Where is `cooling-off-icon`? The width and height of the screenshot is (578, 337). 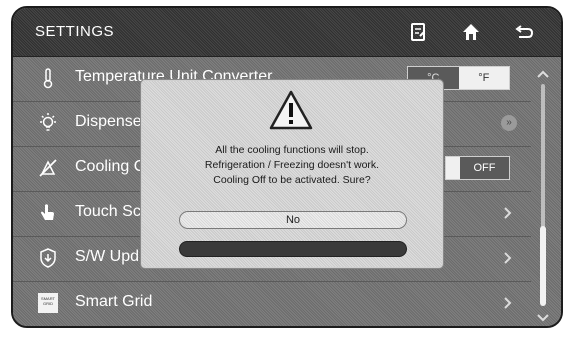
cooling-off-icon is located at coordinates (48, 168).